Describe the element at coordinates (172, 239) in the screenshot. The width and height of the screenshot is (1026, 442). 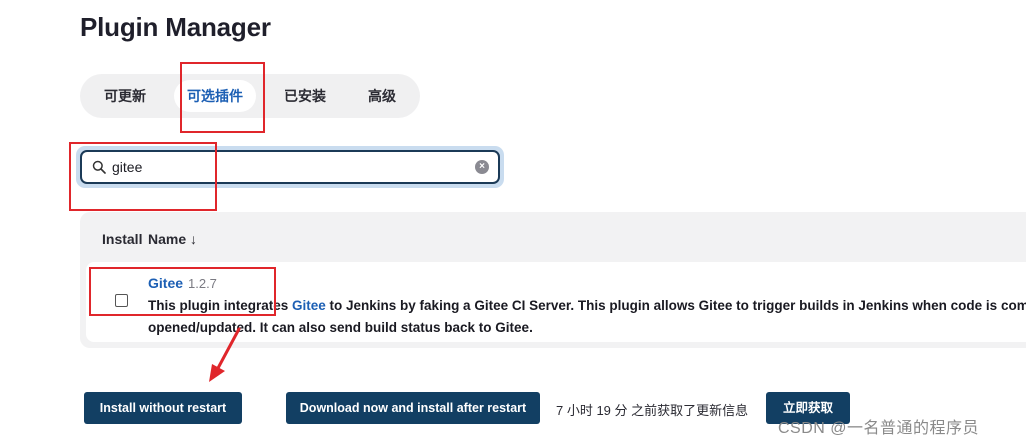
I see `column-header-name: Name ↓` at that location.